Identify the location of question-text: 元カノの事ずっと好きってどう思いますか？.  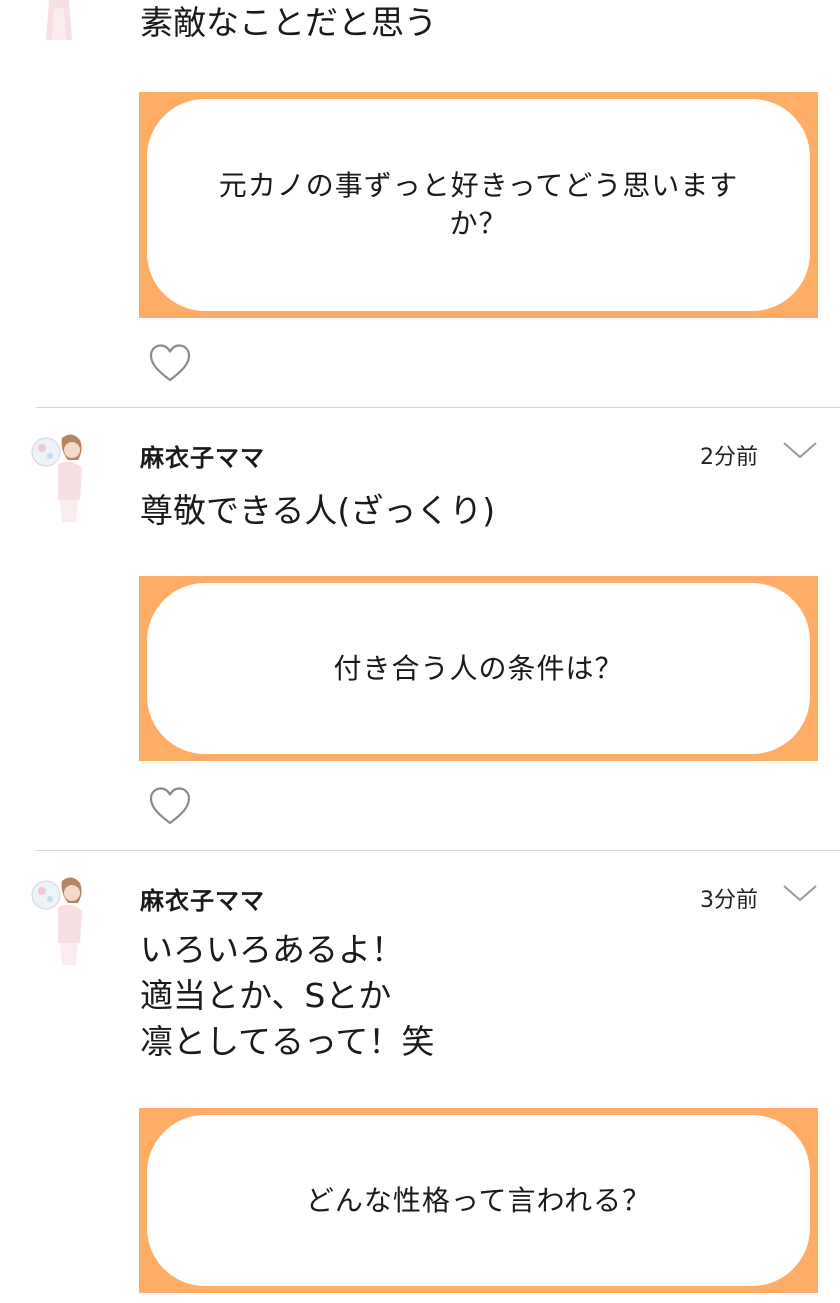
(478, 205).